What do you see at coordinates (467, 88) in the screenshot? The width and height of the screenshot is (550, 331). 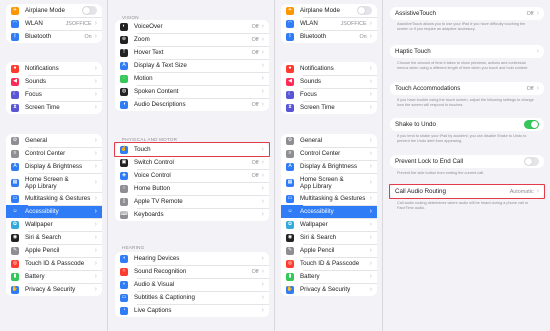 I see `touch-accommodations-row: Touch Accommodations Off ›` at bounding box center [467, 88].